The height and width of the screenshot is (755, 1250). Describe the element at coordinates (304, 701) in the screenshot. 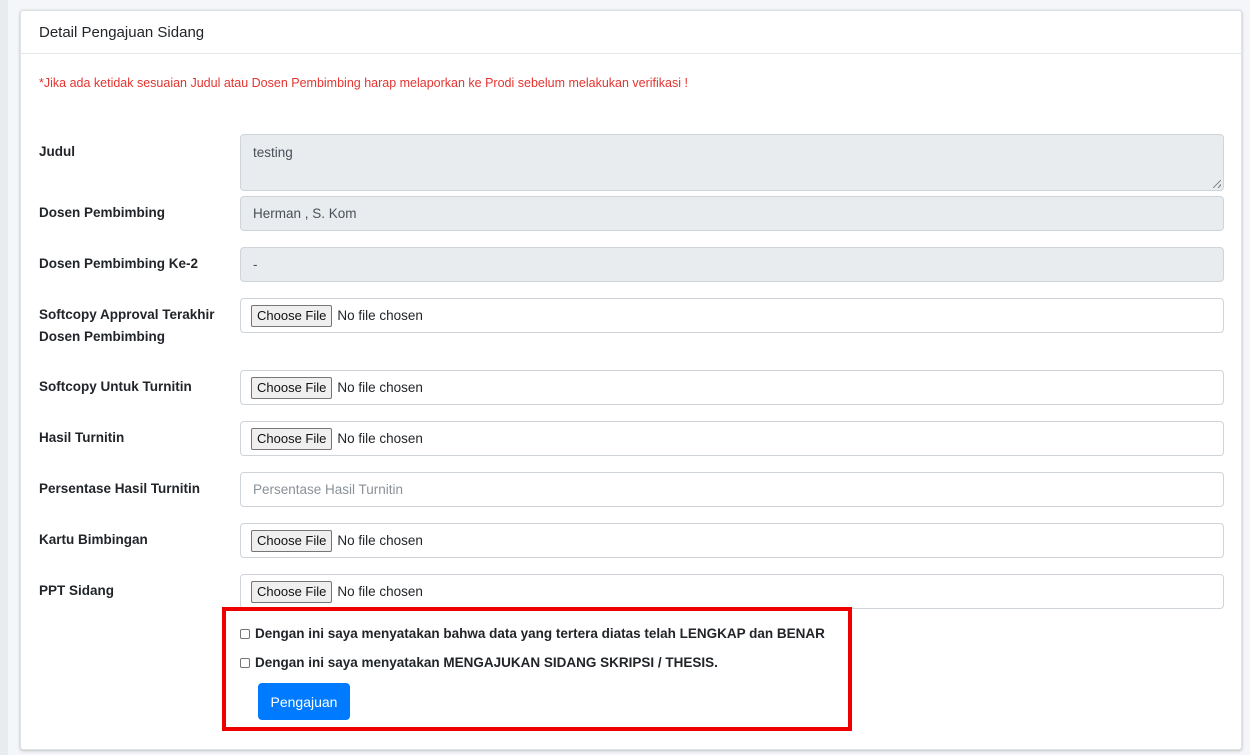

I see `submit-button: Pengajuan` at that location.